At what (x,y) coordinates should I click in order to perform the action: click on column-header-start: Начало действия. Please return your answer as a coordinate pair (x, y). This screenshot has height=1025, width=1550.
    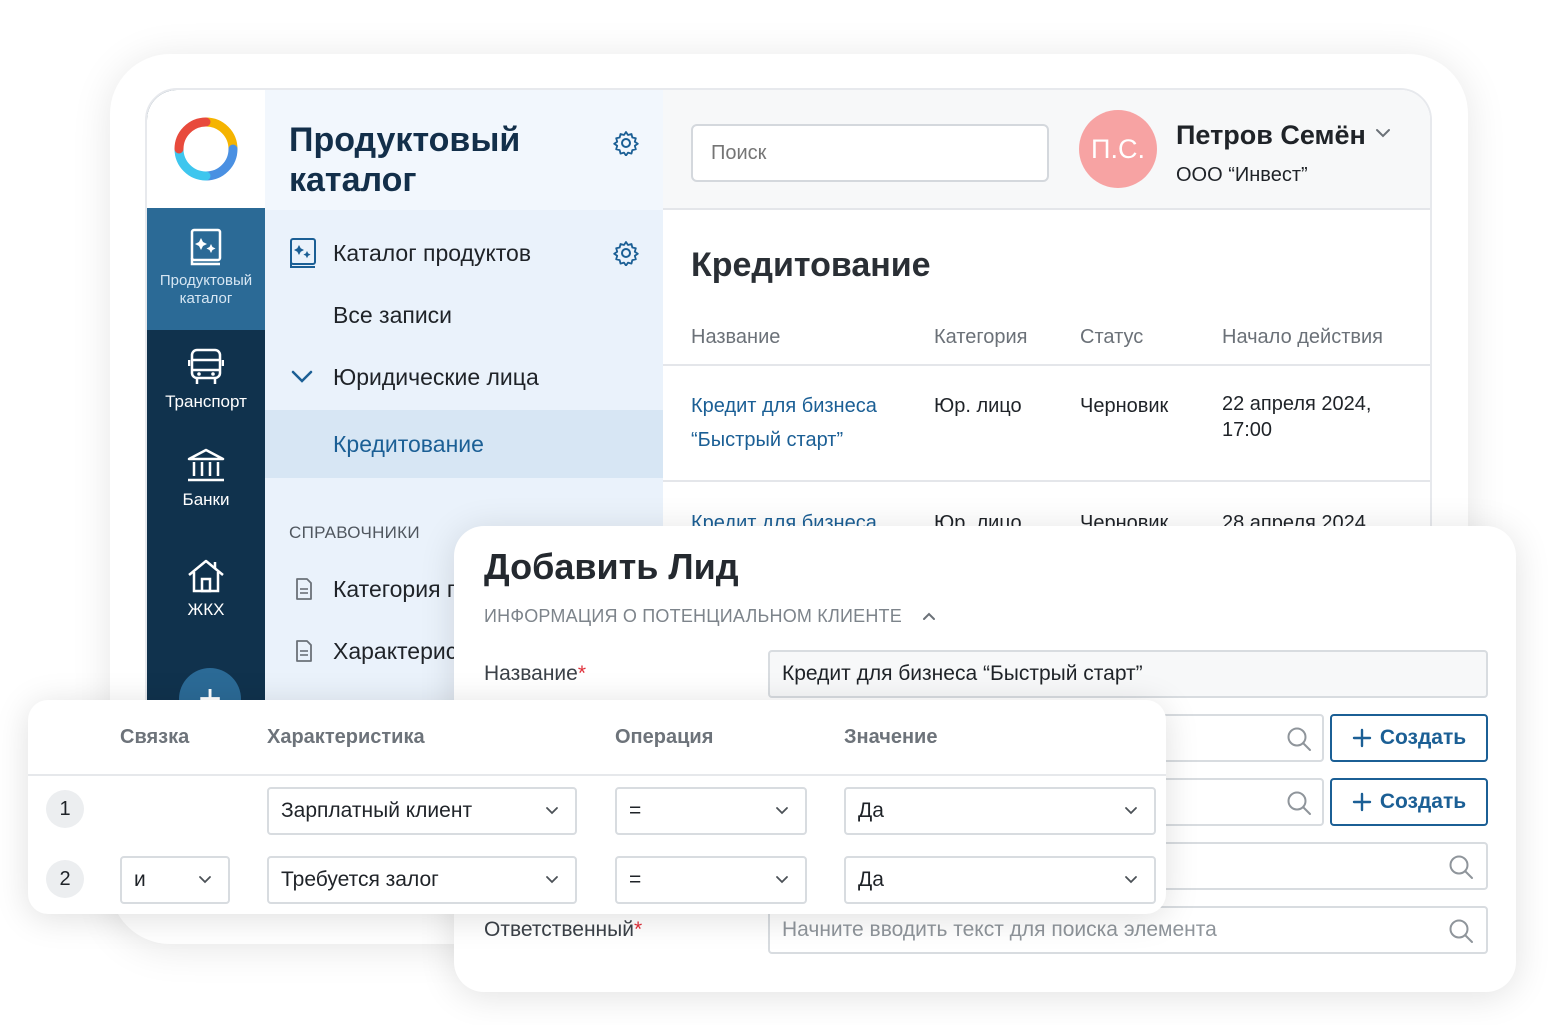
    Looking at the image, I should click on (1302, 337).